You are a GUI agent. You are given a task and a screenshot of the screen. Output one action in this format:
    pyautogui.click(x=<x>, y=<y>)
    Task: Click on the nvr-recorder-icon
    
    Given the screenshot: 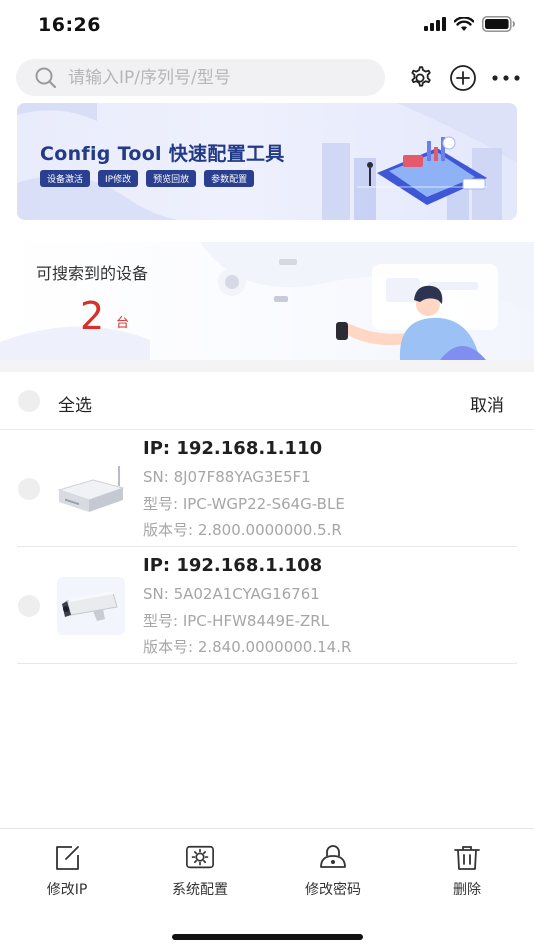 What is the action you would take?
    pyautogui.click(x=91, y=489)
    